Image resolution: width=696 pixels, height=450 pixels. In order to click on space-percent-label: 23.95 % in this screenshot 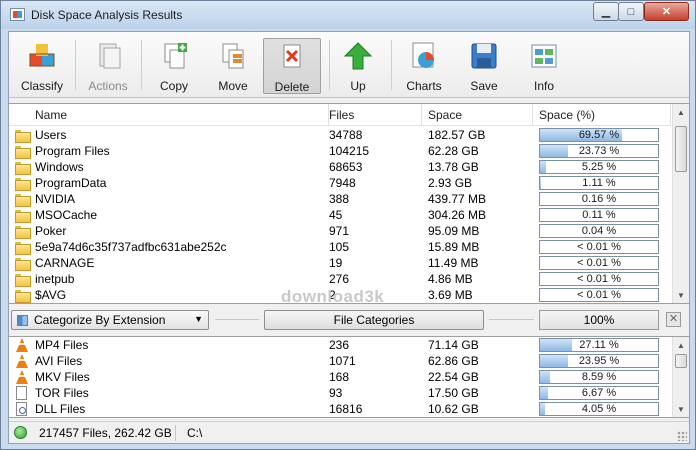, I will do `click(599, 361)`.